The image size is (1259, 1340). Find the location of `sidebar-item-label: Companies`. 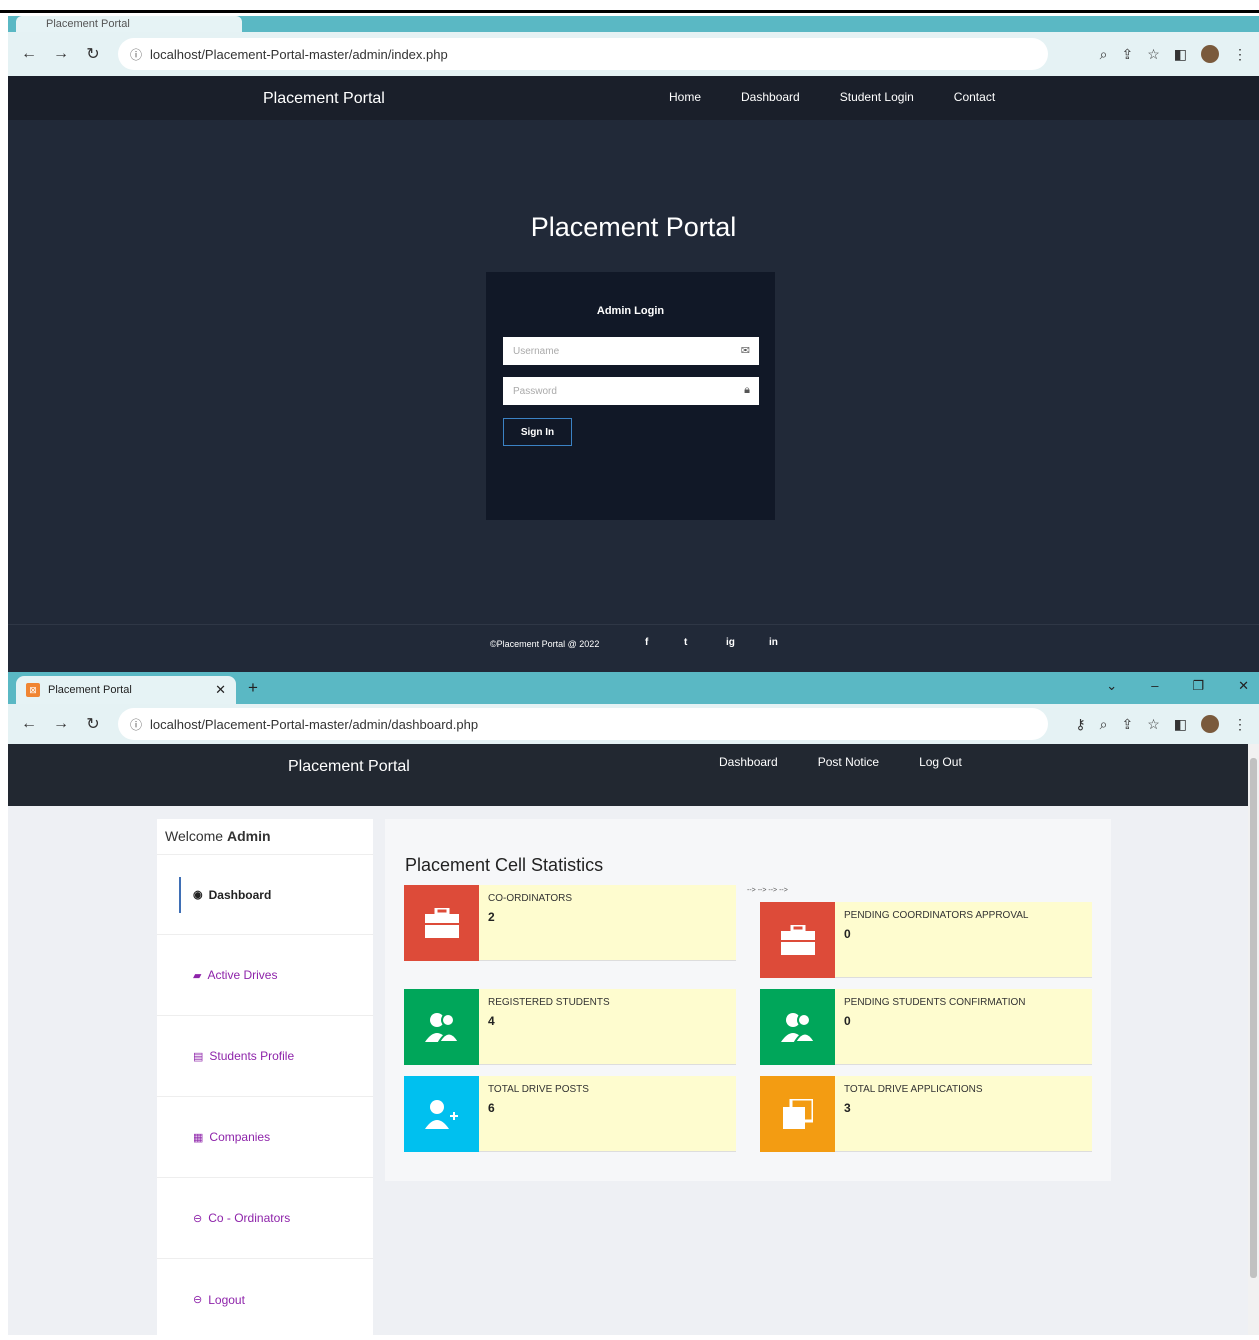

sidebar-item-label: Companies is located at coordinates (240, 1137).